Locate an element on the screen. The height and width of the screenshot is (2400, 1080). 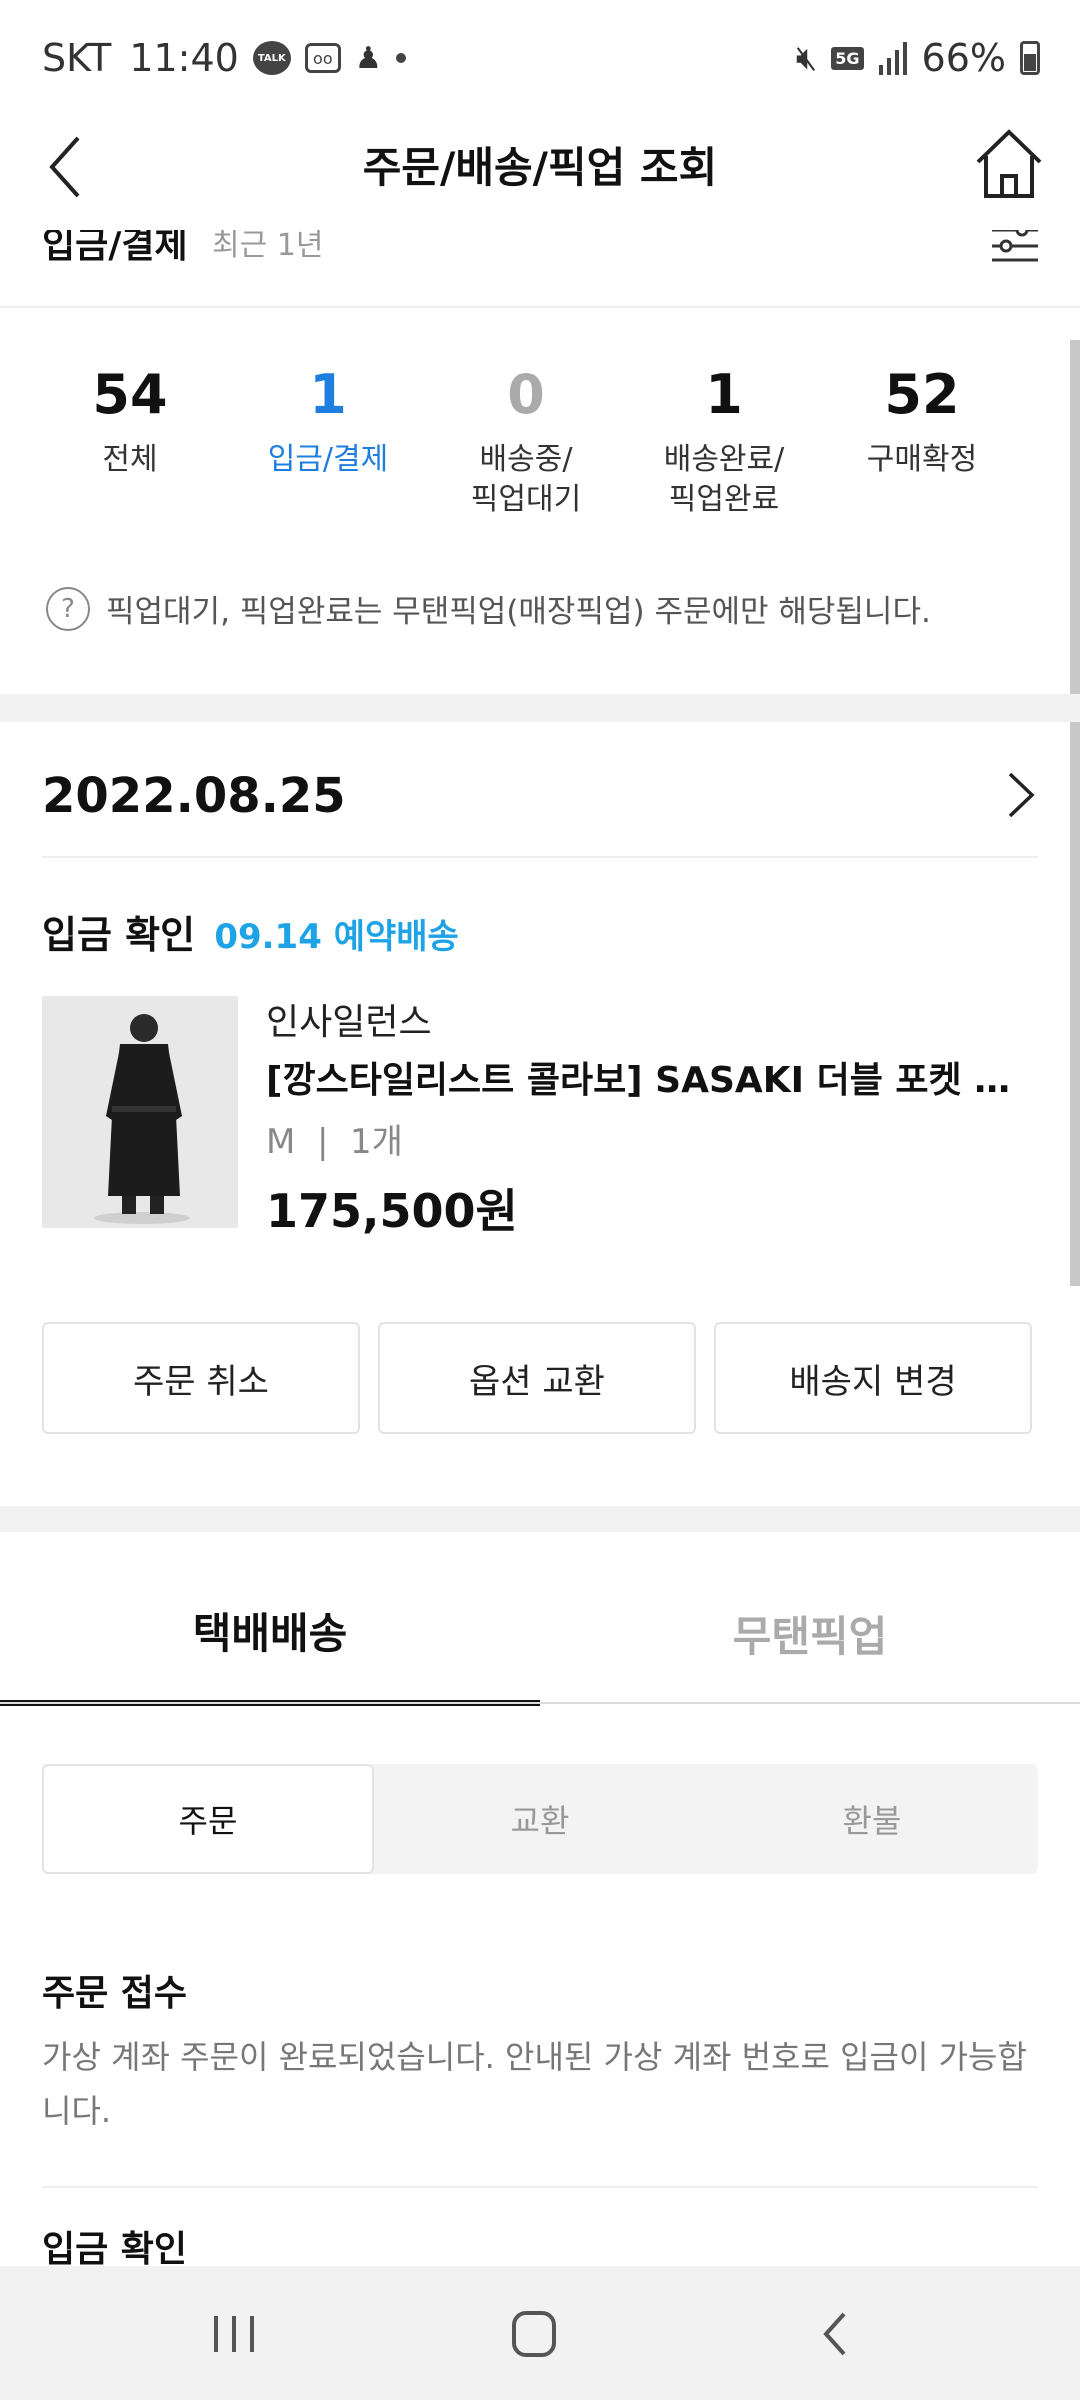
summary-delivered: 1 배송완료/ 픽업완료 is located at coordinates (724, 440).